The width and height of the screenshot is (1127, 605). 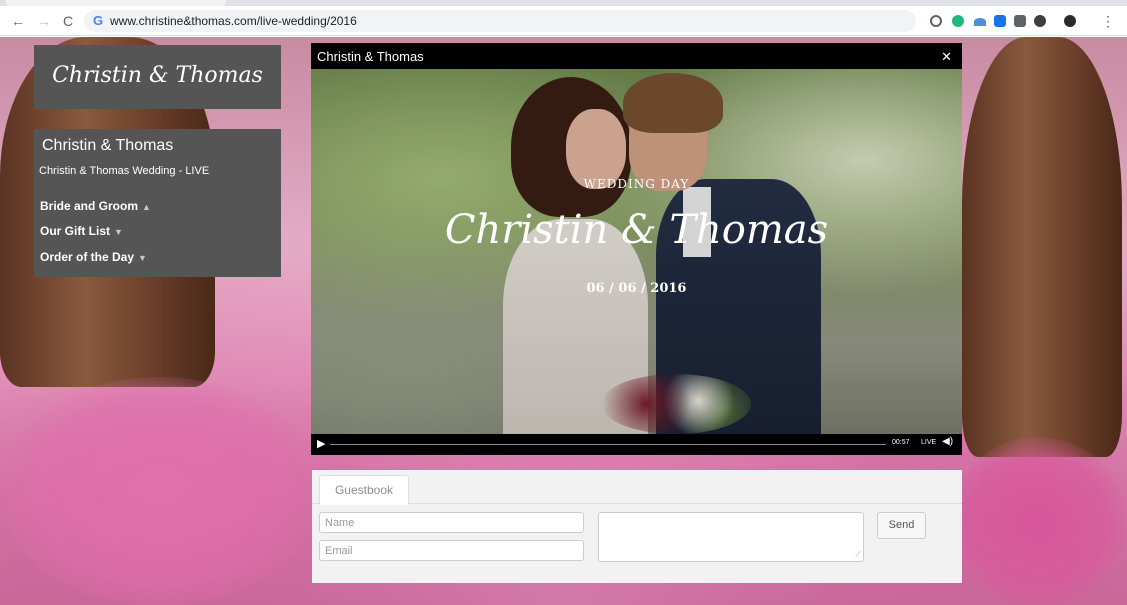 I want to click on wedding-day-label: WEDDING DAY, so click(x=636, y=184).